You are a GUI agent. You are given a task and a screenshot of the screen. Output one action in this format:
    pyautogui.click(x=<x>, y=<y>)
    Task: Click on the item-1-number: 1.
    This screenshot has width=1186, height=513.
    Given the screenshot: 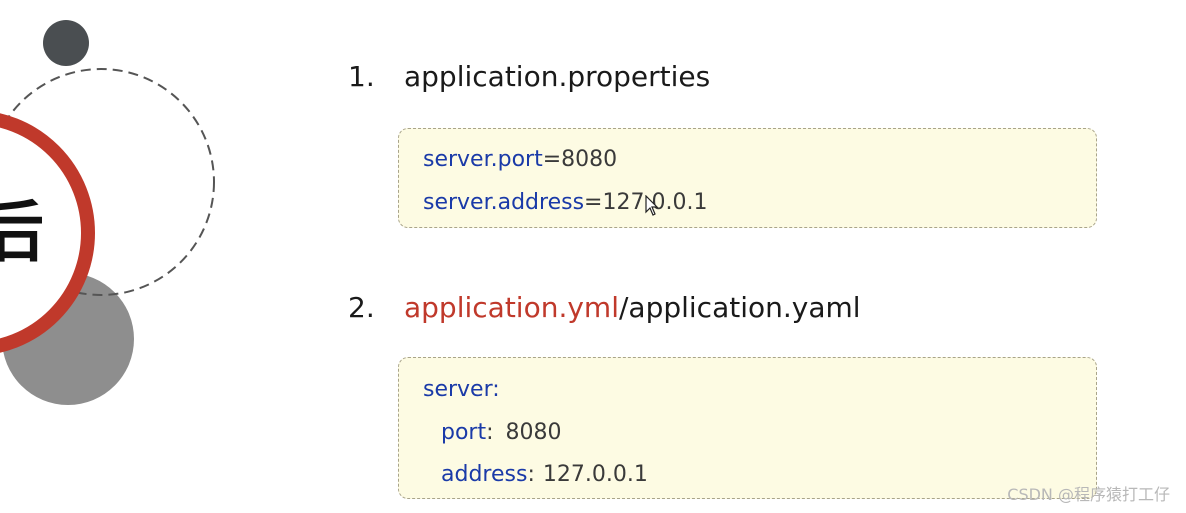 What is the action you would take?
    pyautogui.click(x=361, y=76)
    